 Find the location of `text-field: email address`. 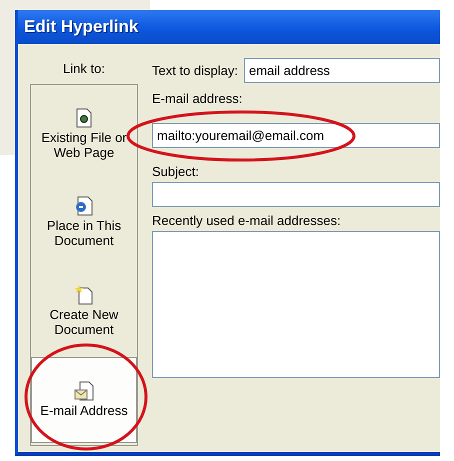

text-field: email address is located at coordinates (342, 70).